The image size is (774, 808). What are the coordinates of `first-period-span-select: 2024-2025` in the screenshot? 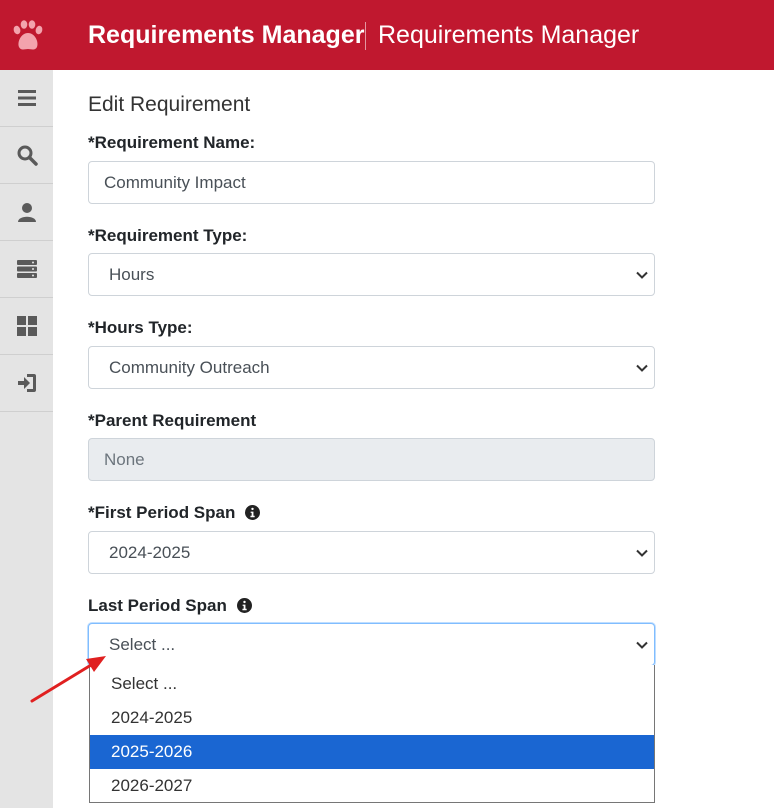 It's located at (371, 552).